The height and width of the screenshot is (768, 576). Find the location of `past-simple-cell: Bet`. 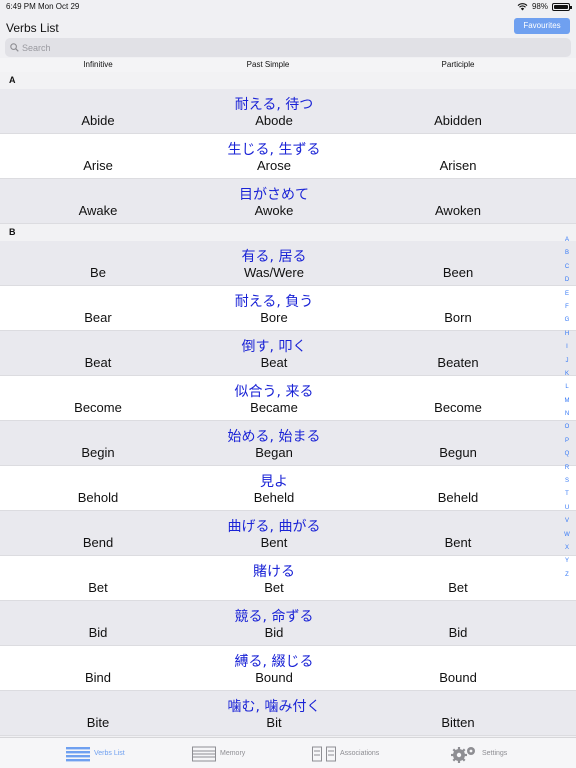

past-simple-cell: Bet is located at coordinates (274, 587).